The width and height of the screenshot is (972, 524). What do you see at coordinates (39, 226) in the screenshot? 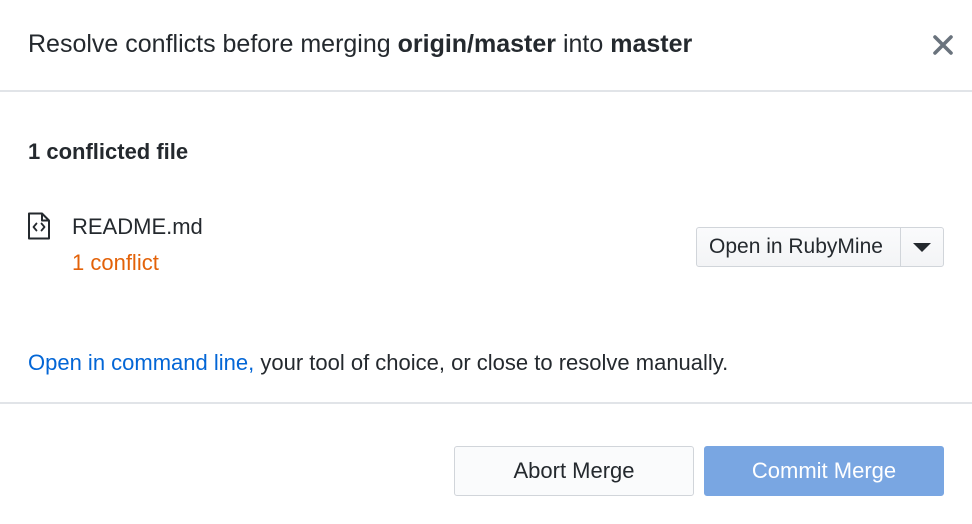
I see `file-code-icon` at bounding box center [39, 226].